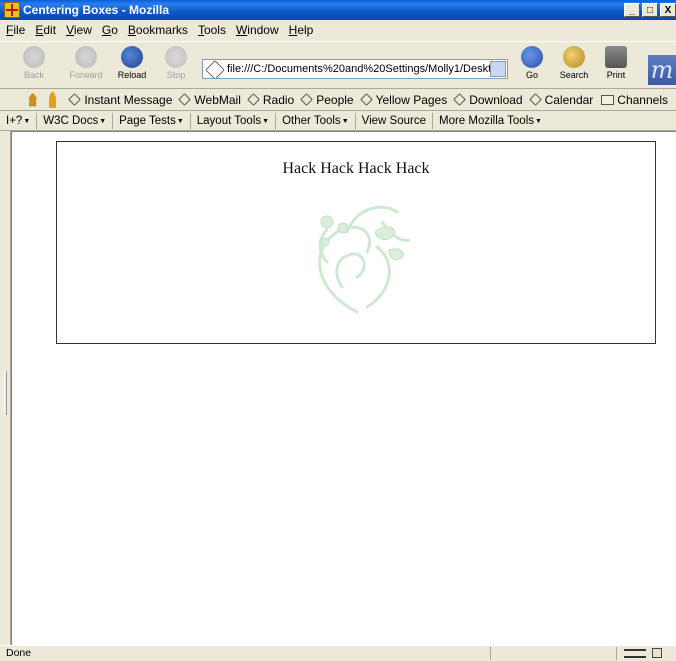 The image size is (676, 661). Describe the element at coordinates (574, 57) in the screenshot. I see `search-icon` at that location.